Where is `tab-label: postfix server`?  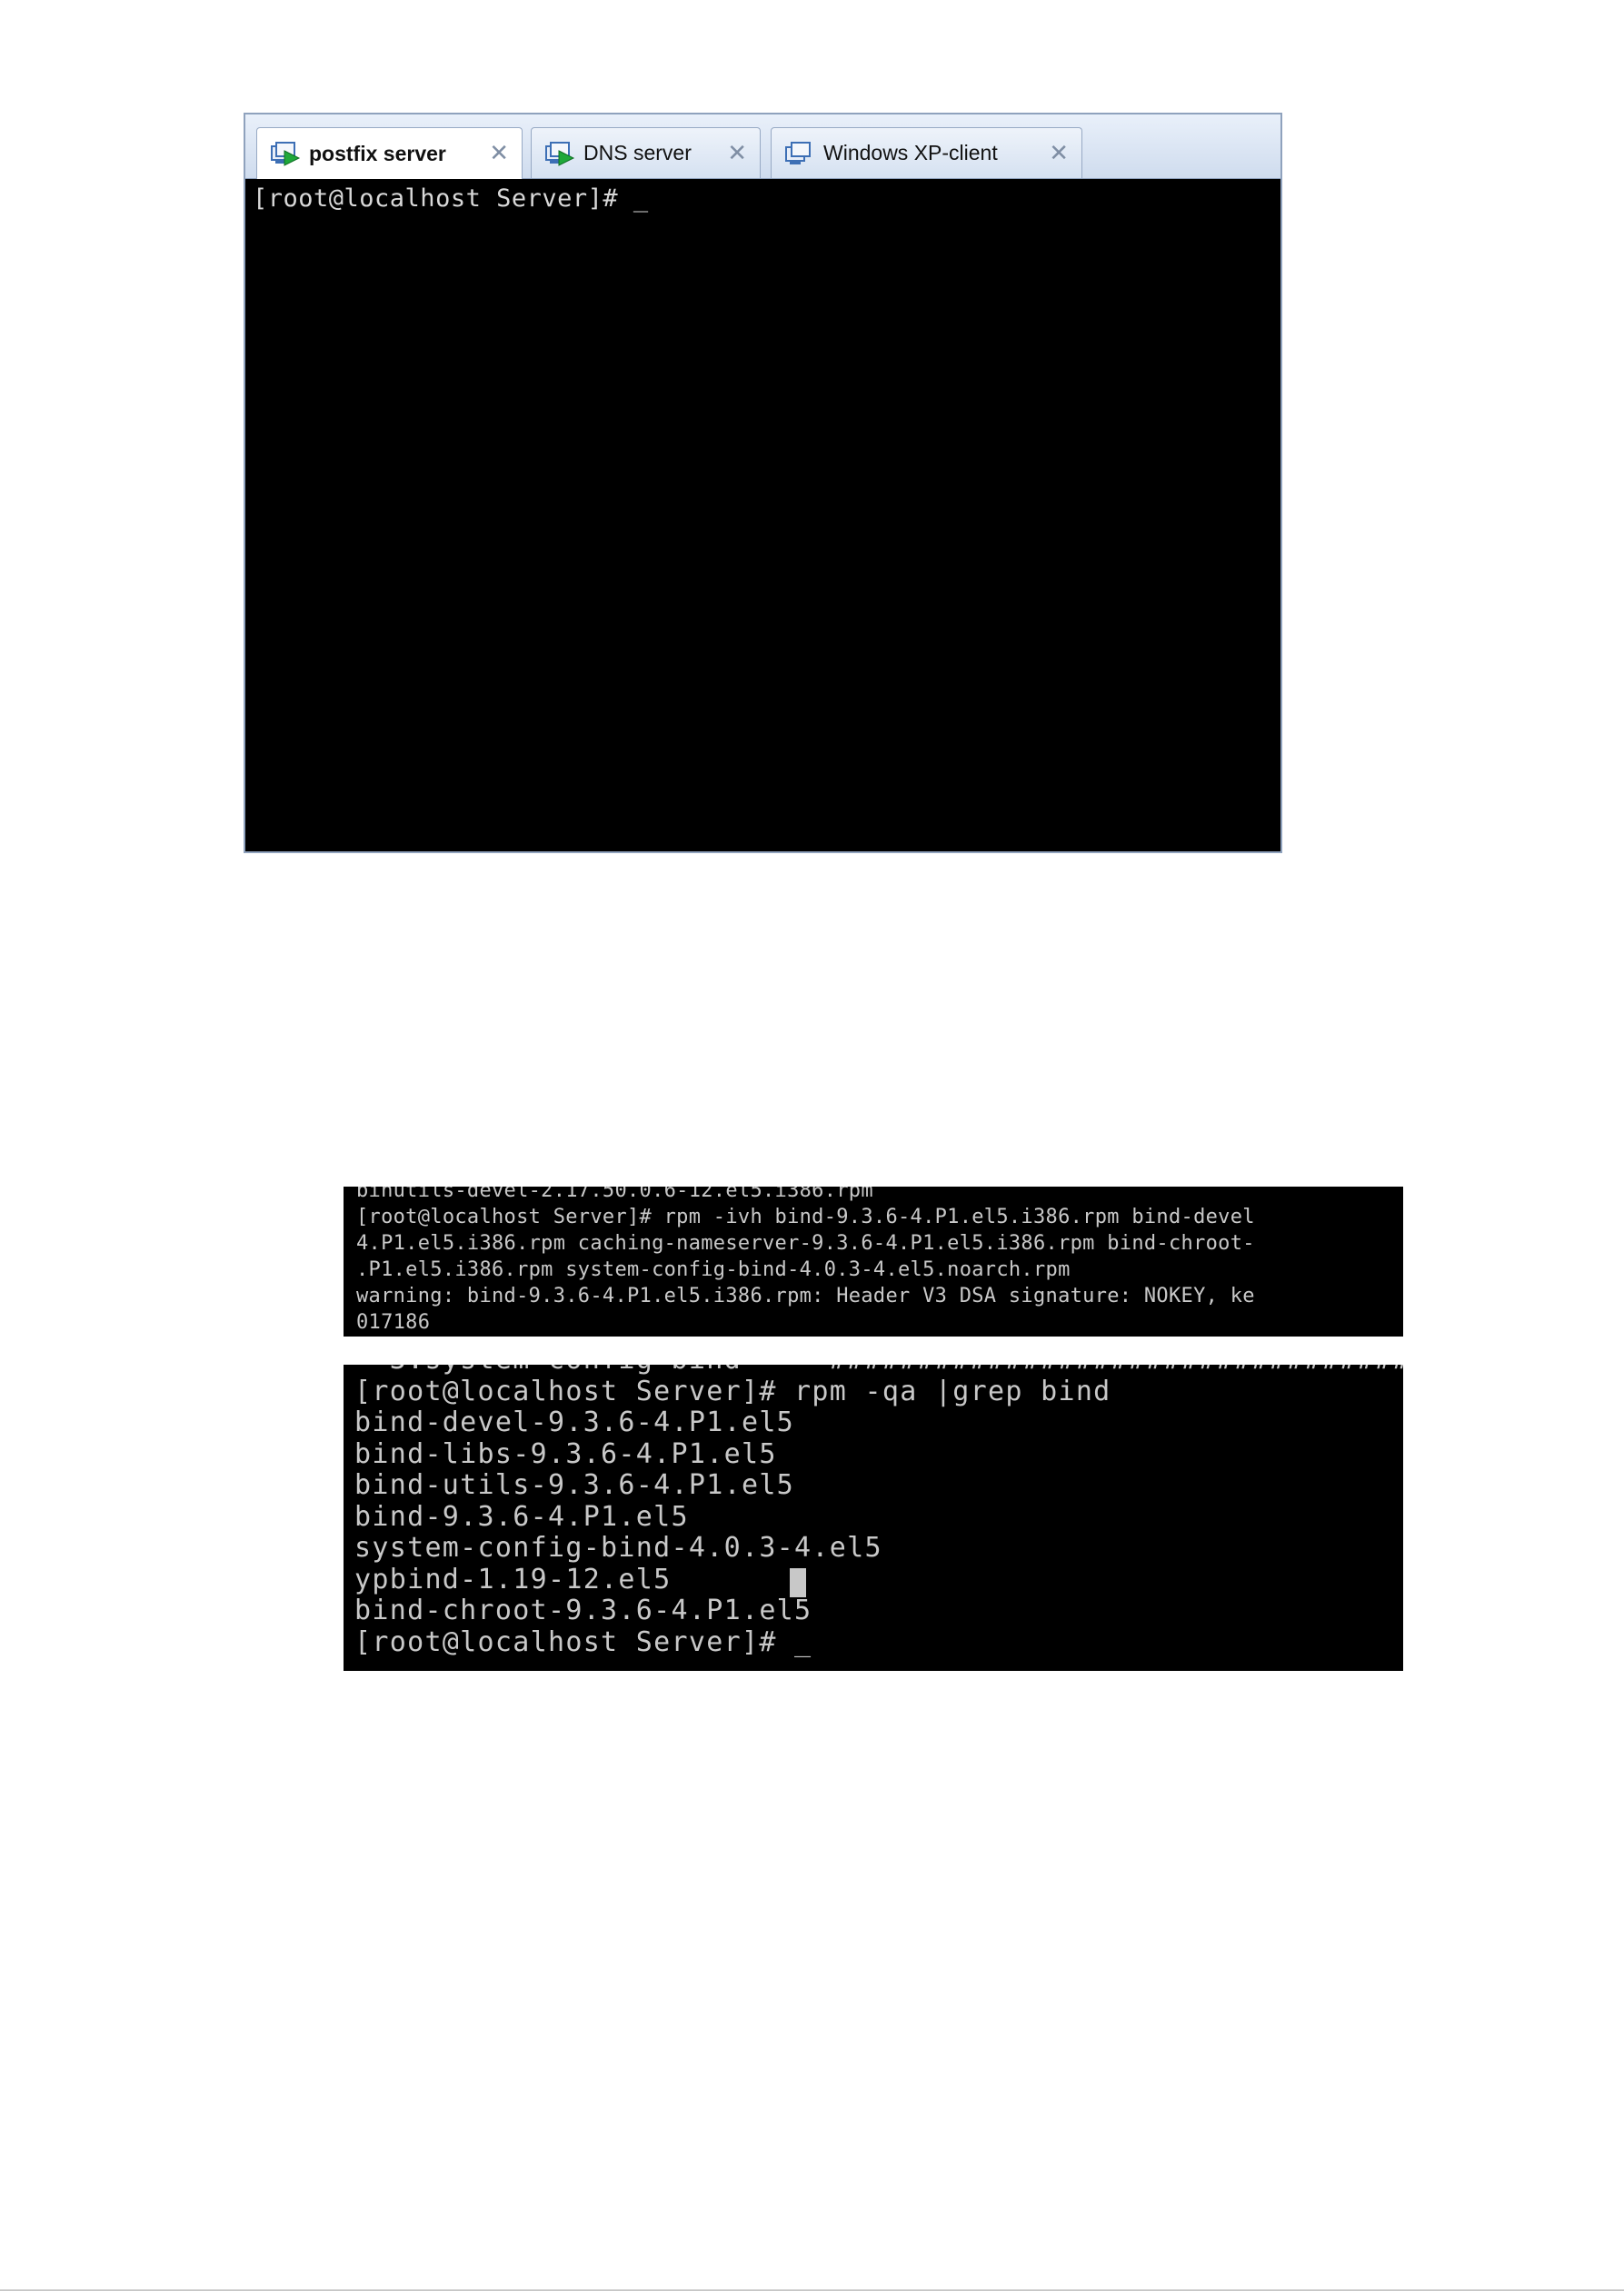
tab-label: postfix server is located at coordinates (377, 153).